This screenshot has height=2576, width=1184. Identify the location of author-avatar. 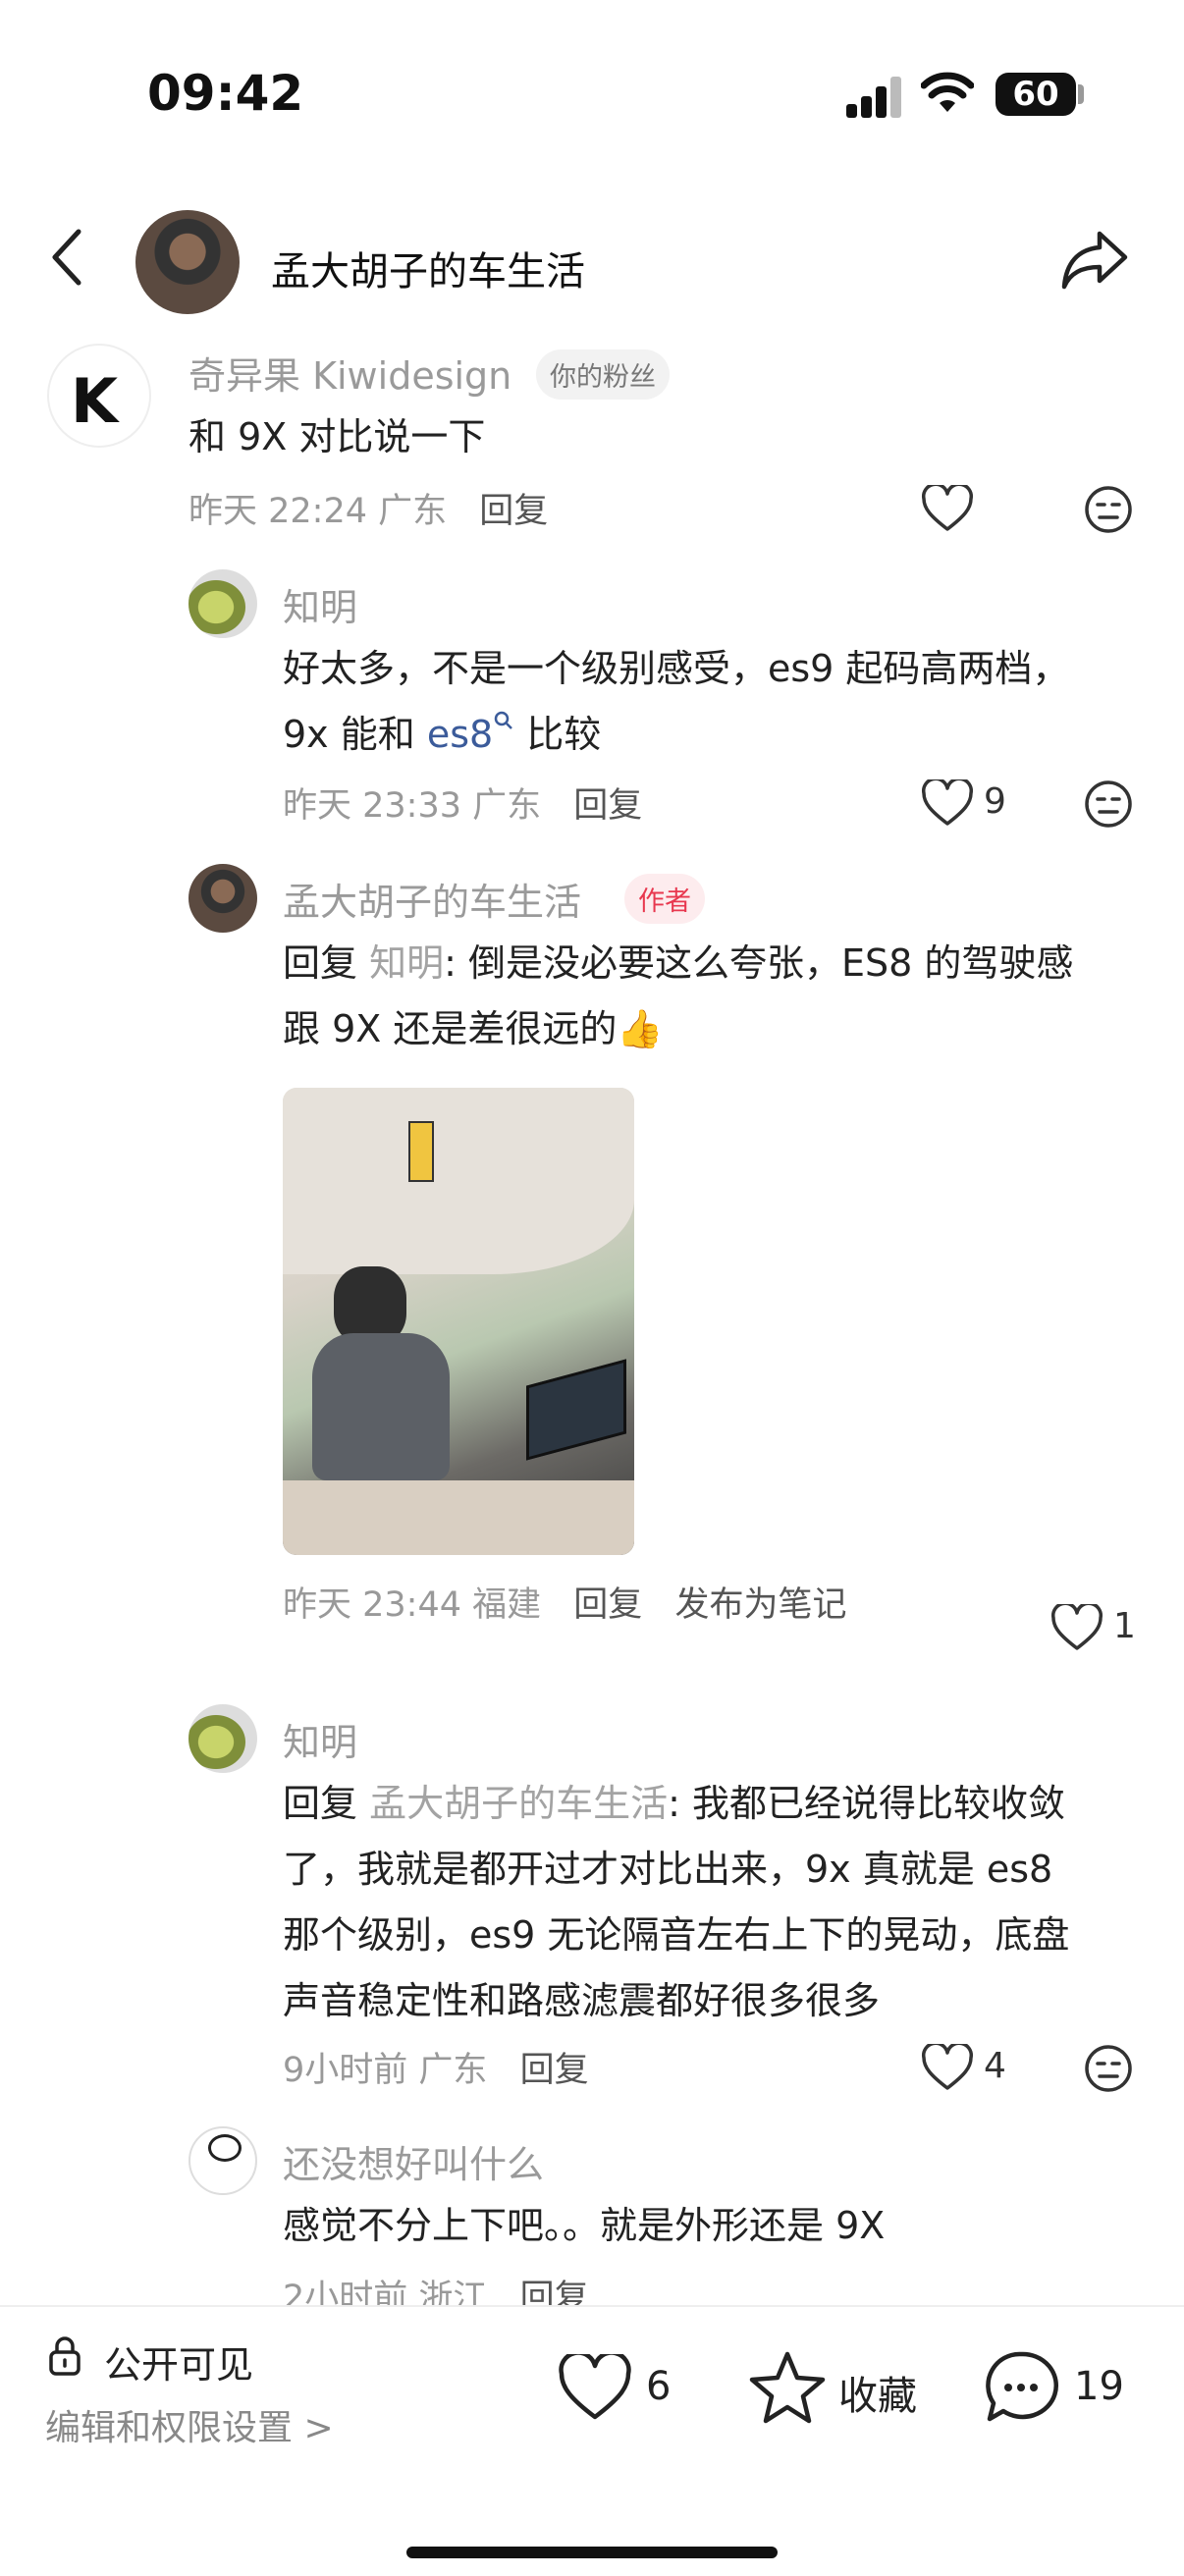
(187, 262).